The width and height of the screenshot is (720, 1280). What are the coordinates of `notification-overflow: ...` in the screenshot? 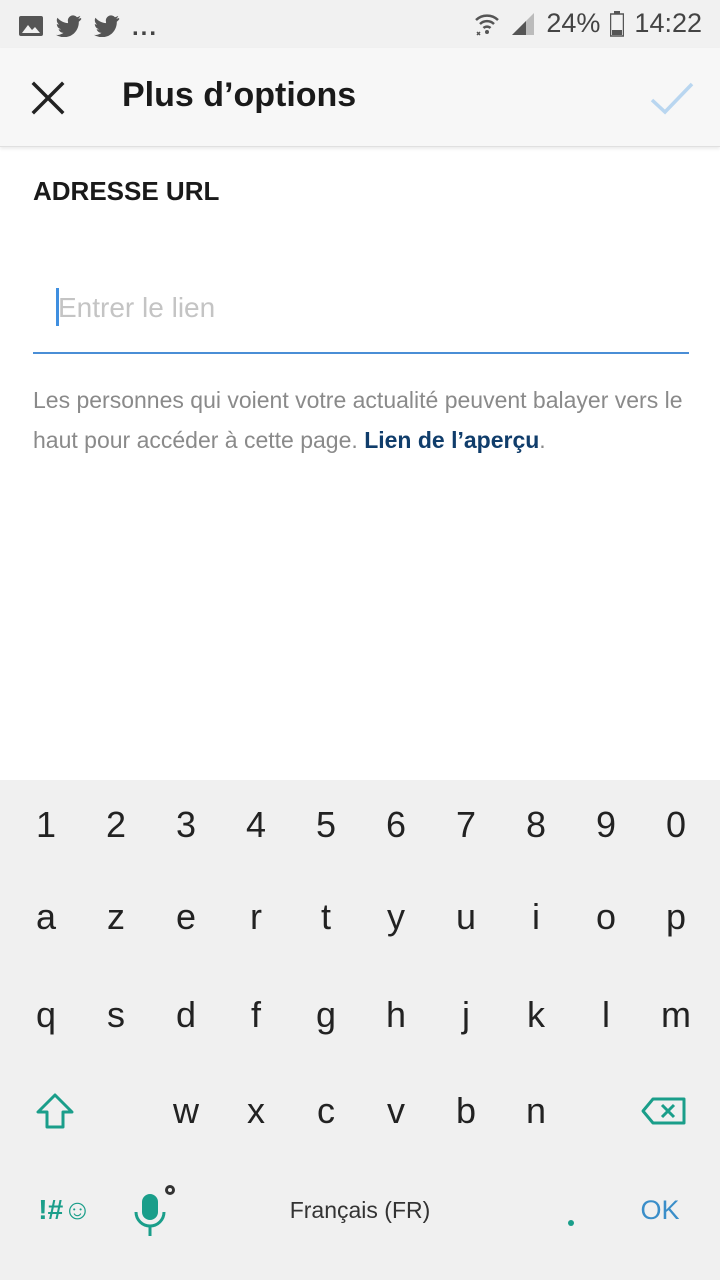 It's located at (145, 27).